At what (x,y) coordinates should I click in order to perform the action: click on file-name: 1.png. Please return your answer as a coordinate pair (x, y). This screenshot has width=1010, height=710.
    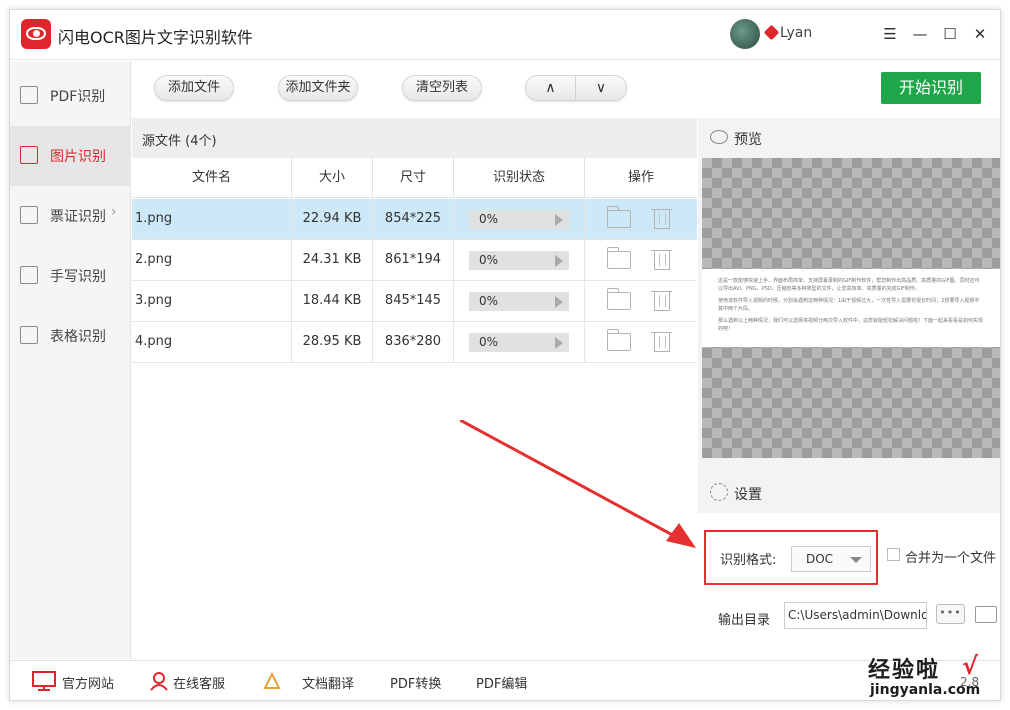
    Looking at the image, I should click on (212, 219).